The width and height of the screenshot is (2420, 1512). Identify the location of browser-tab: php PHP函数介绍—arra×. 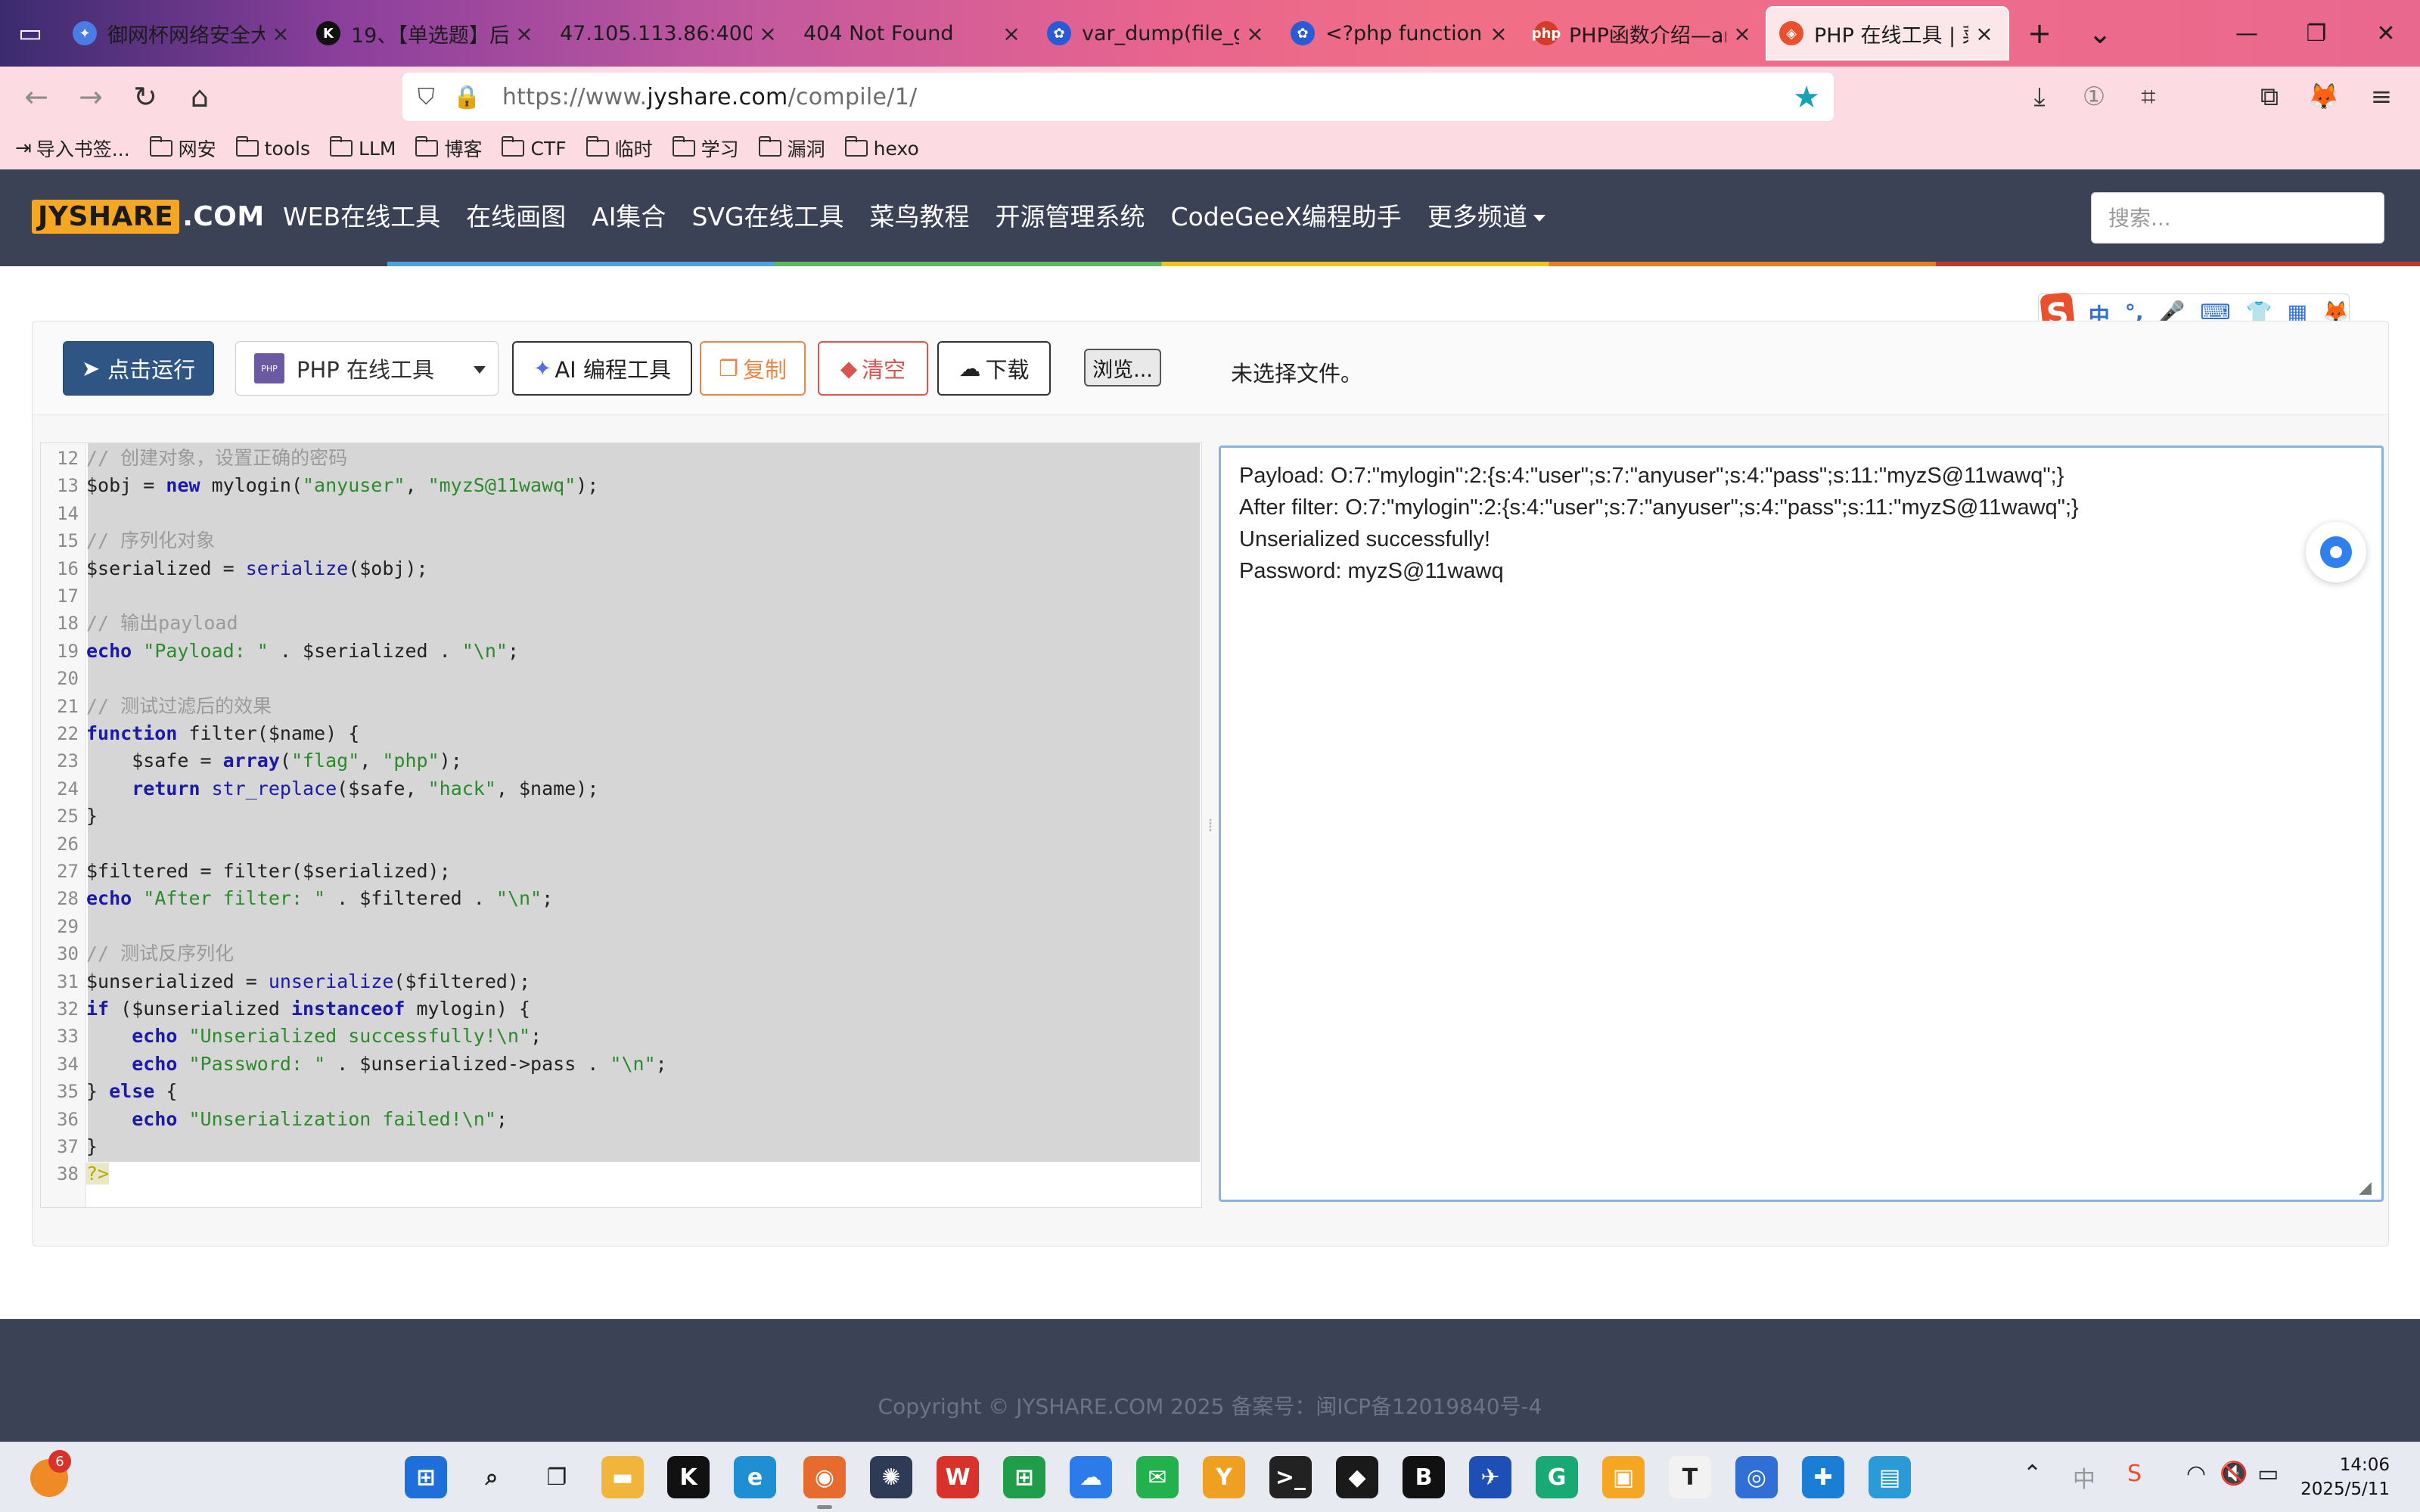
(1644, 33).